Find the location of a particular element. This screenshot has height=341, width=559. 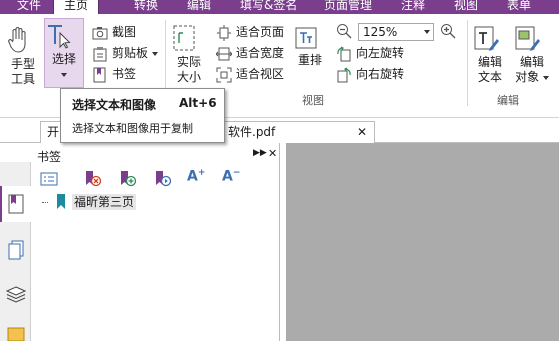

bookmark-panel-title: 书签 is located at coordinates (49, 157).